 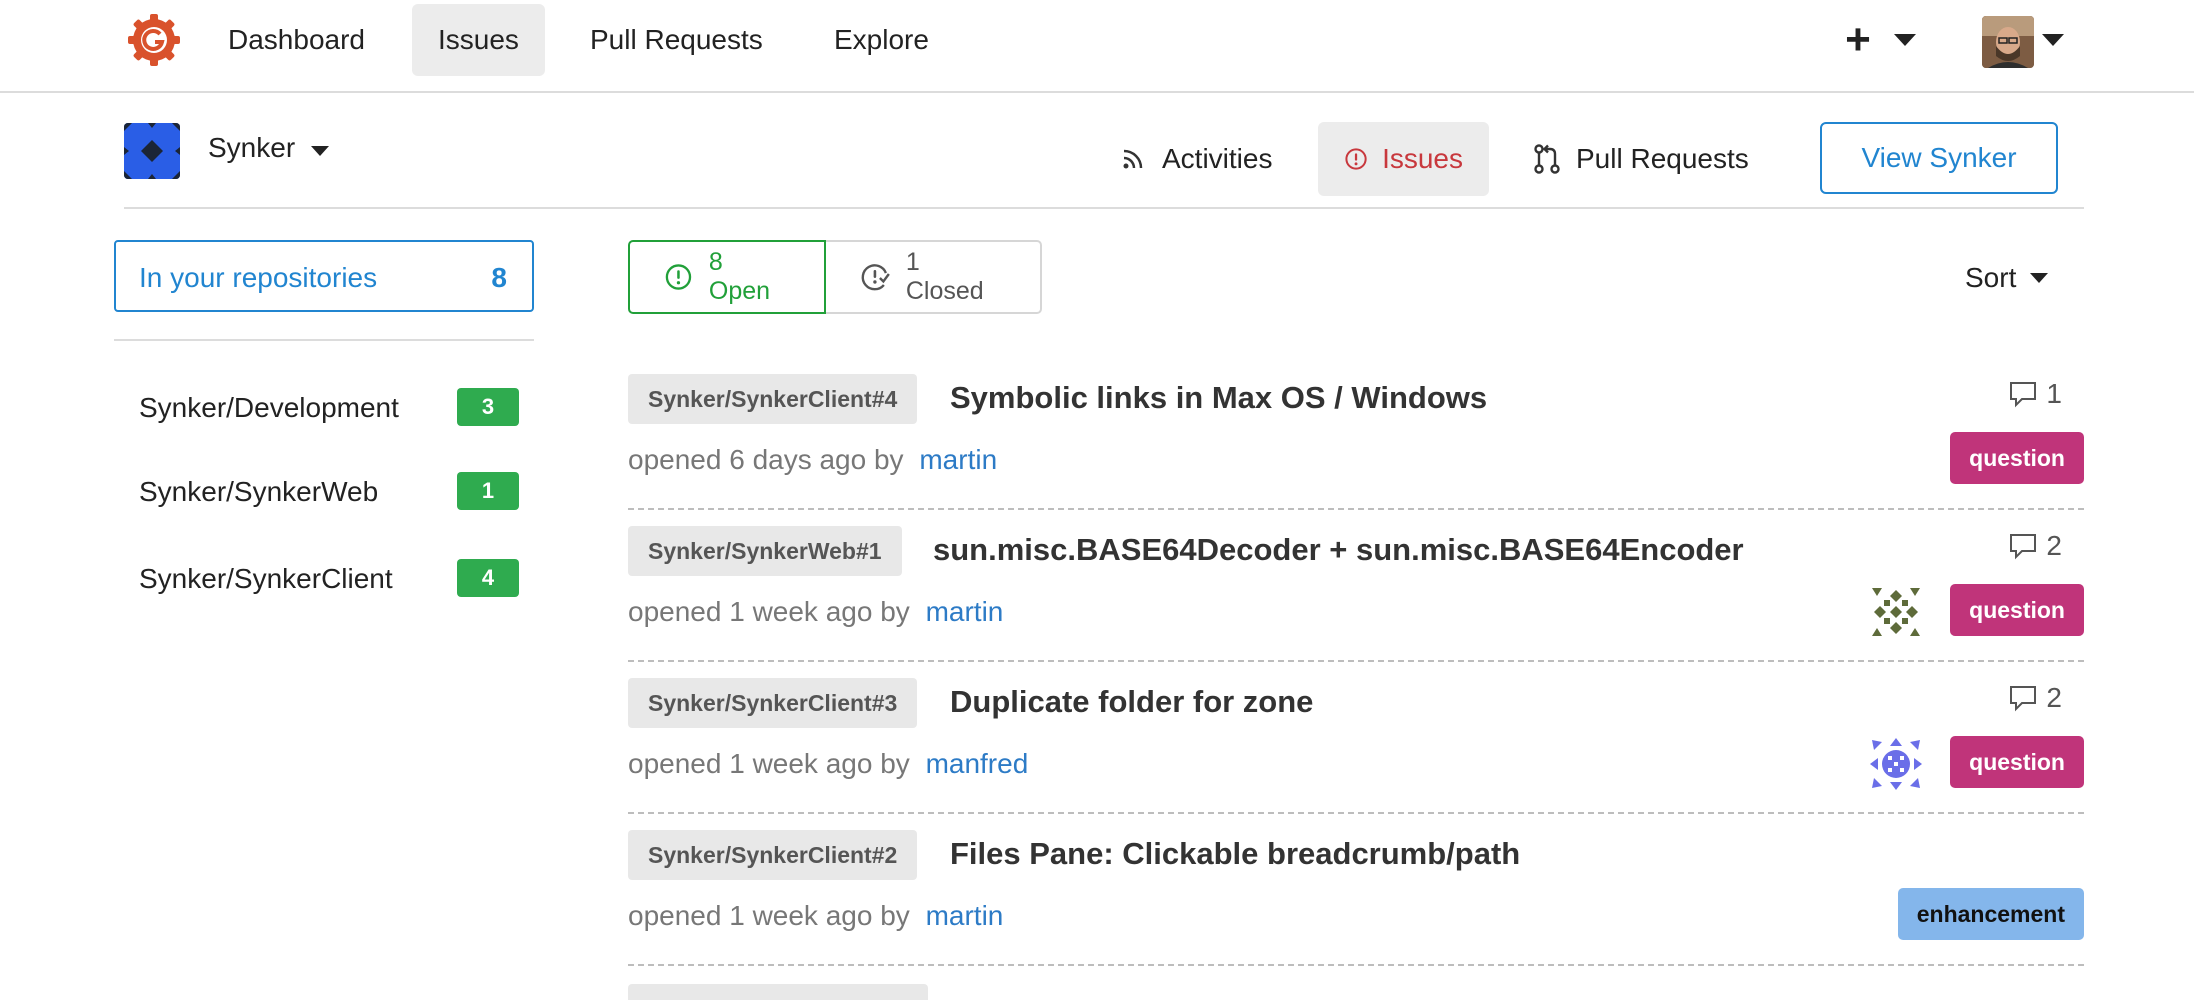 What do you see at coordinates (269, 407) in the screenshot?
I see `repo-name: Synker/Development` at bounding box center [269, 407].